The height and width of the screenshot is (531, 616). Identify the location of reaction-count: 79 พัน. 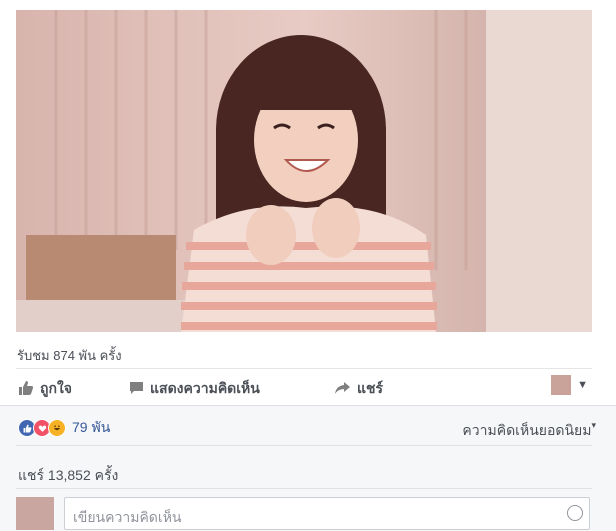
(91, 427).